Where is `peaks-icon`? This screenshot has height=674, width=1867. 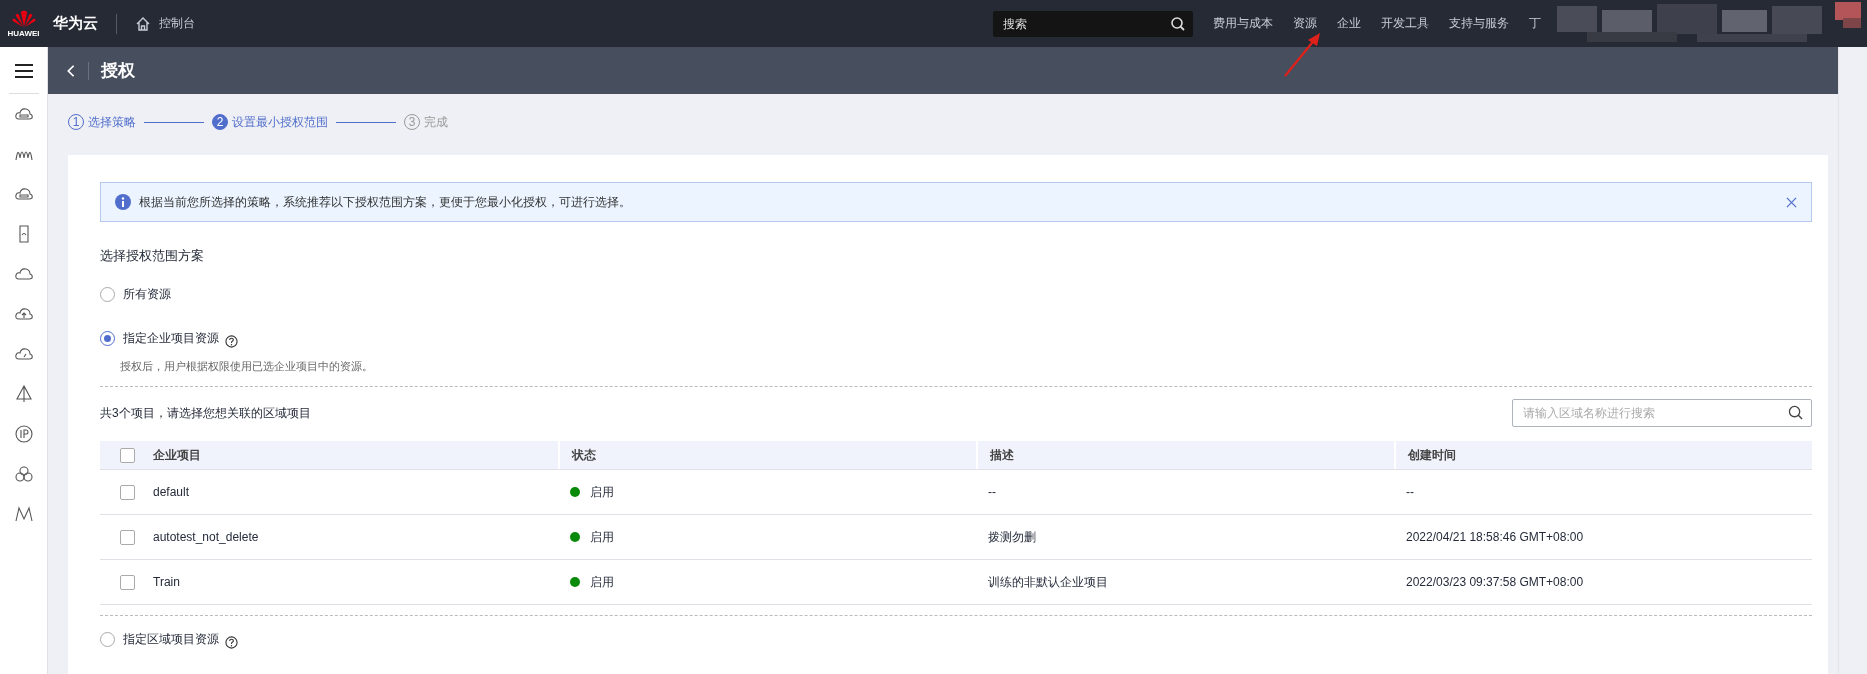 peaks-icon is located at coordinates (23, 514).